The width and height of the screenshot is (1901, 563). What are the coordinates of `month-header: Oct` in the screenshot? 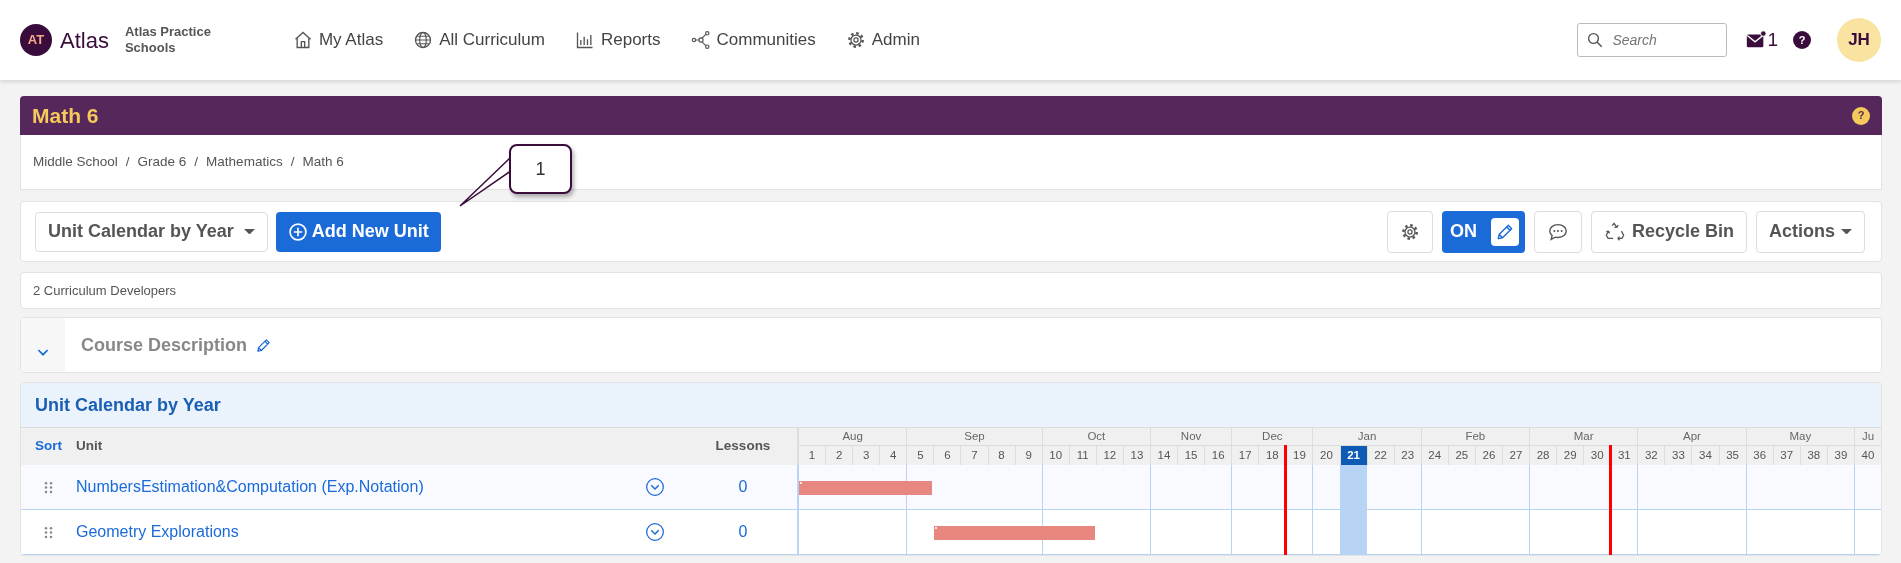 It's located at (1095, 436).